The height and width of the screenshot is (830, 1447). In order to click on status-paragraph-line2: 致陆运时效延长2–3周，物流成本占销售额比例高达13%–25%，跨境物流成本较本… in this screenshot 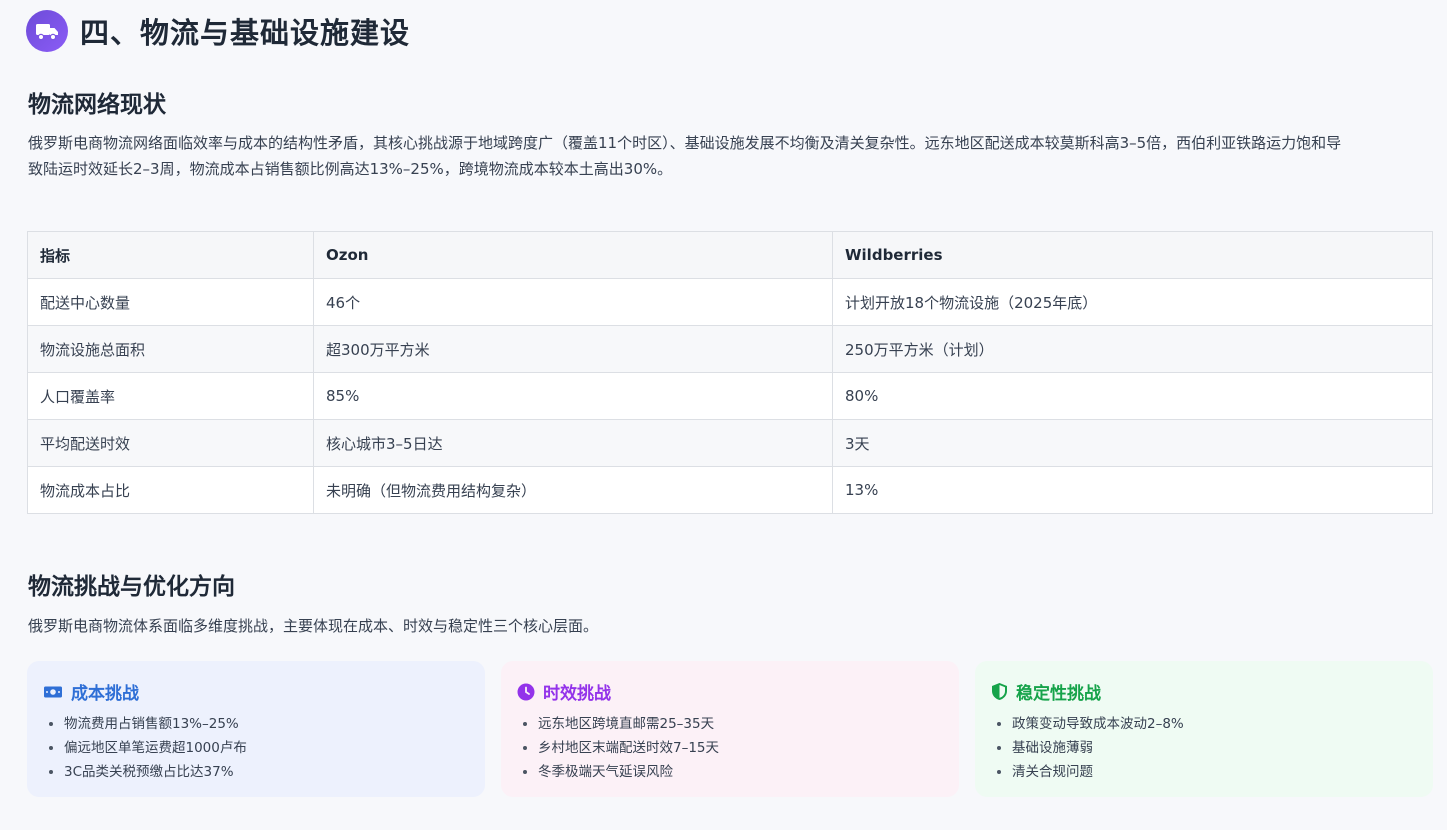, I will do `click(350, 169)`.